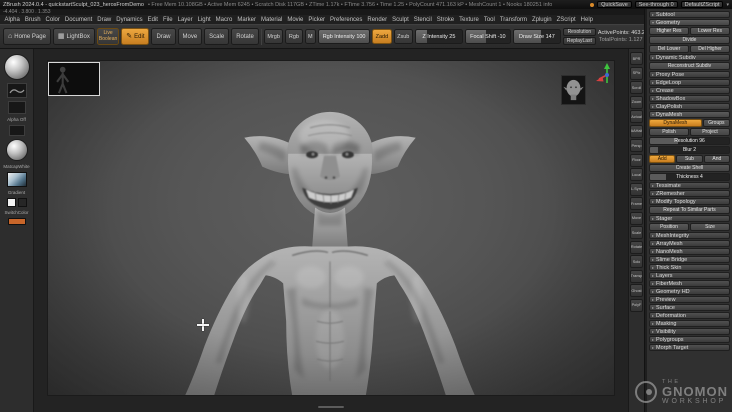 Image resolution: width=732 pixels, height=412 pixels. Describe the element at coordinates (245, 36) in the screenshot. I see `rotate-button: Rotate` at that location.